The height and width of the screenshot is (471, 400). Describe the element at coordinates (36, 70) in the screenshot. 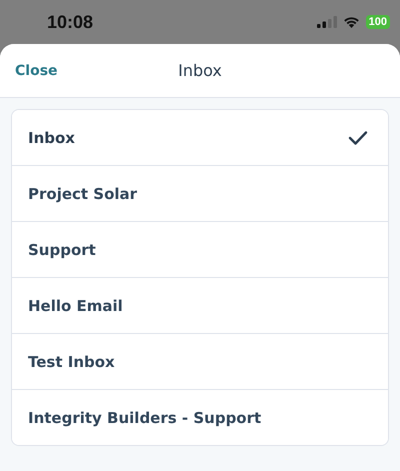

I see `close-button: Close` at that location.